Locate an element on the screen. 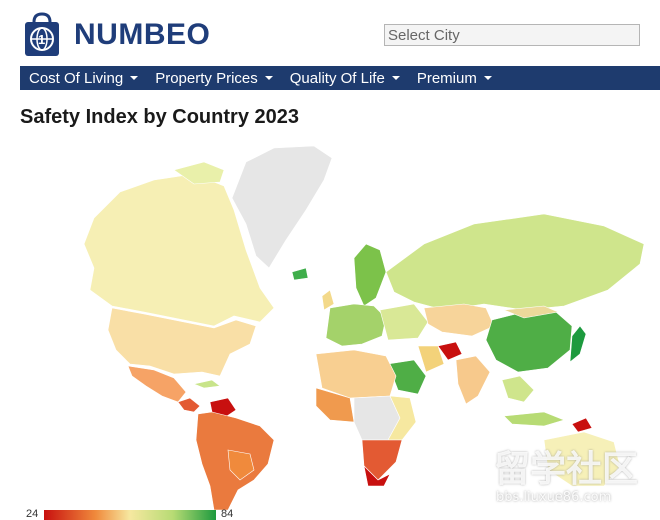  watermark-url: bbs.liuxue86.com is located at coordinates (554, 497).